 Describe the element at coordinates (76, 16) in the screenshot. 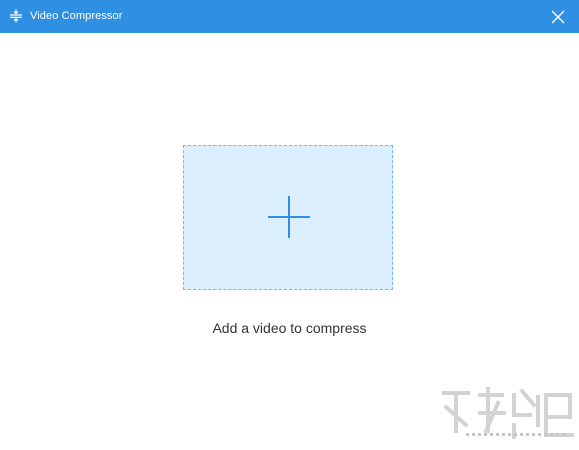

I see `window-title: Video Compressor` at that location.